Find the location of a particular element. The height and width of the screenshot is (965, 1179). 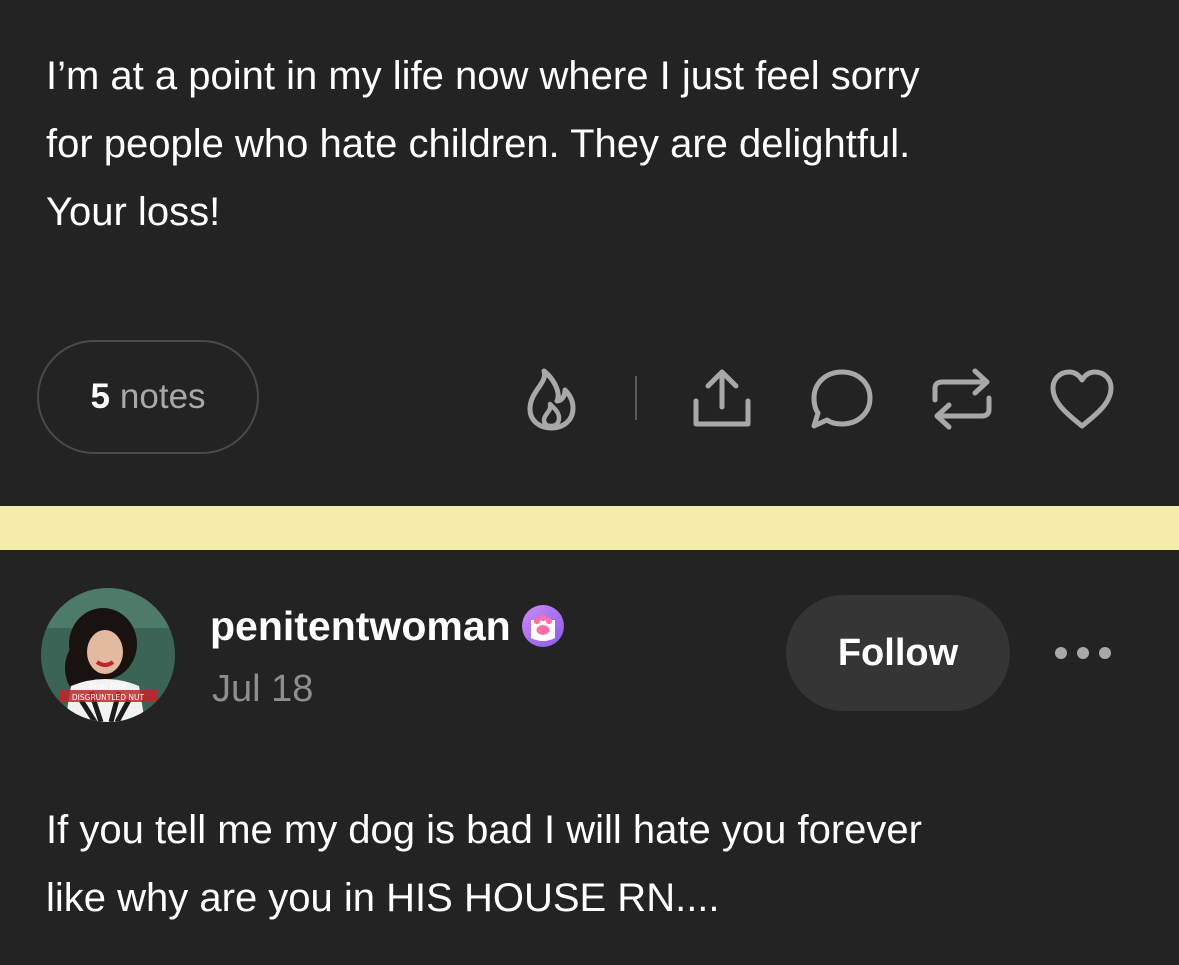

avatar-image: Fran Fine DISGRUNTLED NUT is located at coordinates (108, 655).